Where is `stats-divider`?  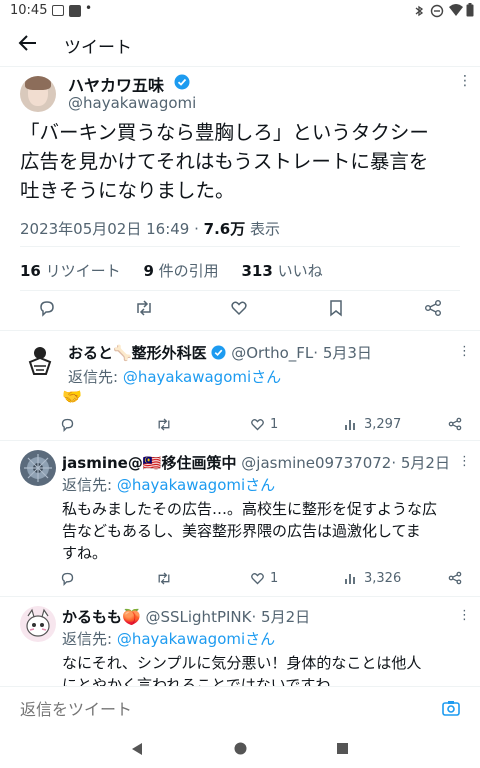 stats-divider is located at coordinates (240, 290).